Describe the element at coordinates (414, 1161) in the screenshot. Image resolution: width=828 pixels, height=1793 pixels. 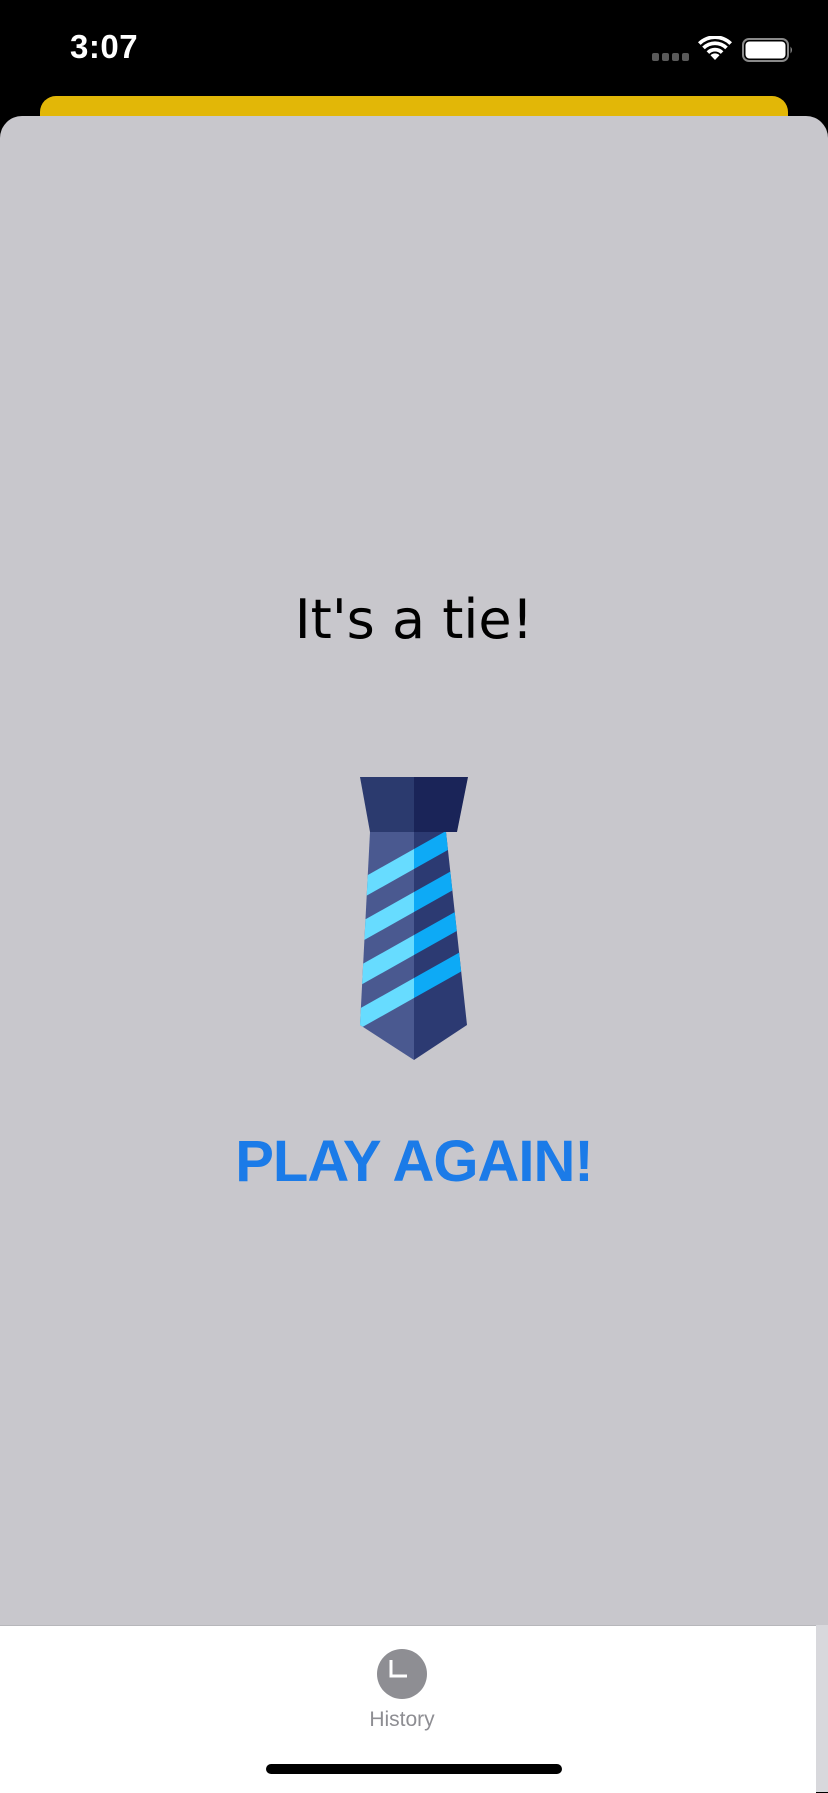
I see `play-again-button: PLAY AGAIN!` at that location.